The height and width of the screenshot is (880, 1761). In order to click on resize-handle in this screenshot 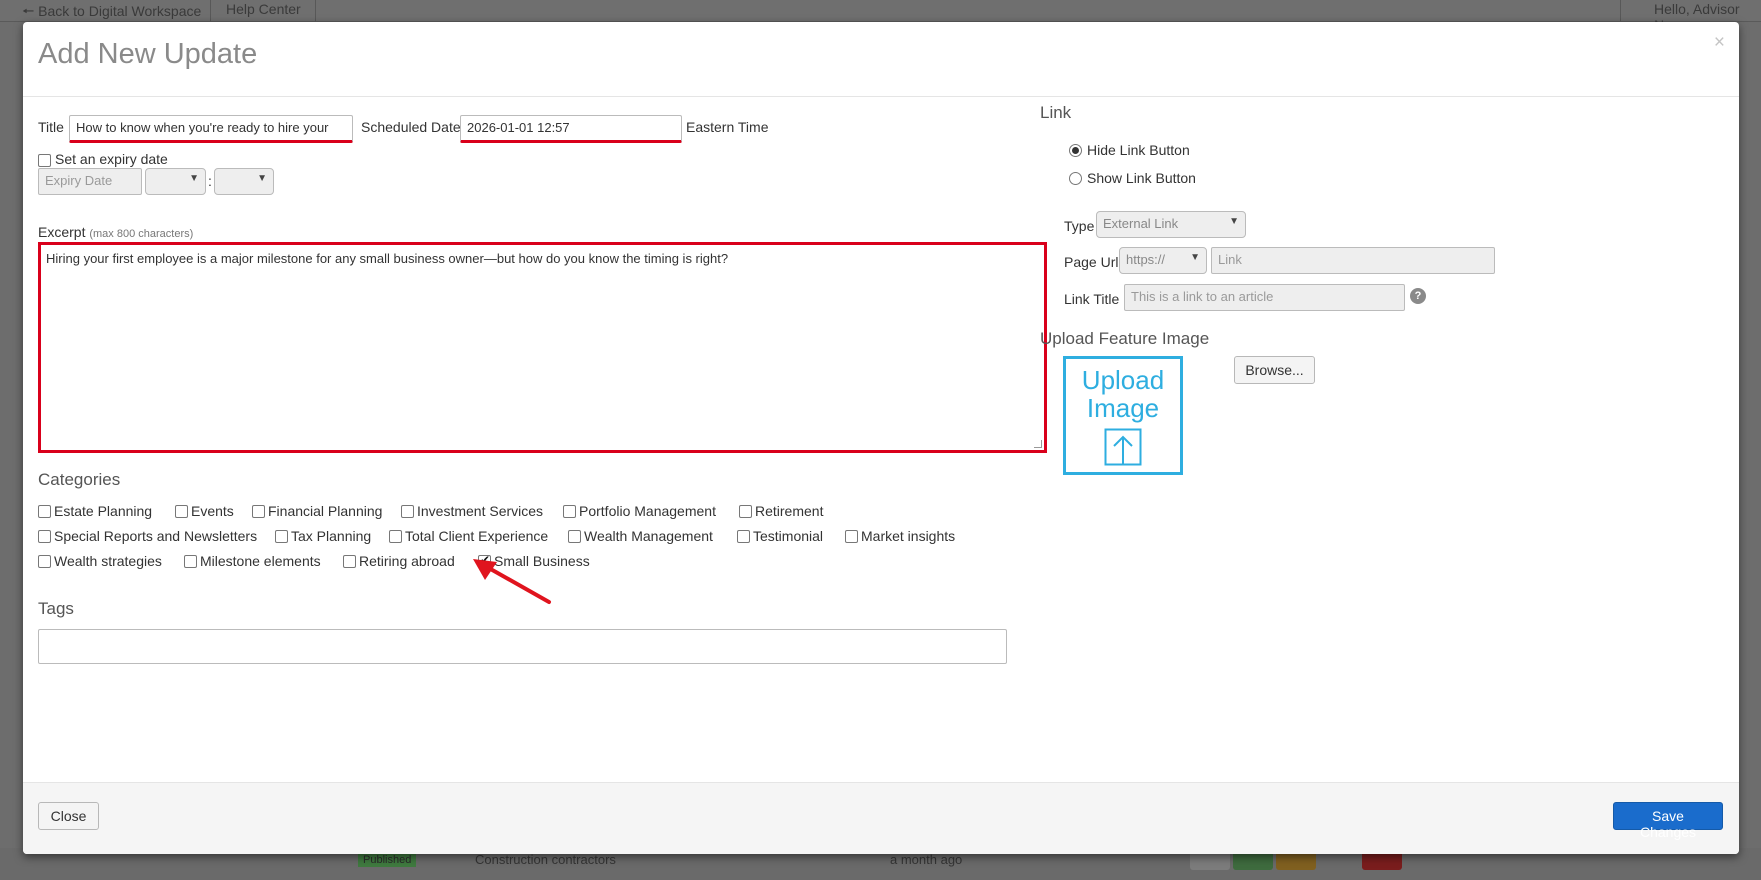, I will do `click(1038, 444)`.